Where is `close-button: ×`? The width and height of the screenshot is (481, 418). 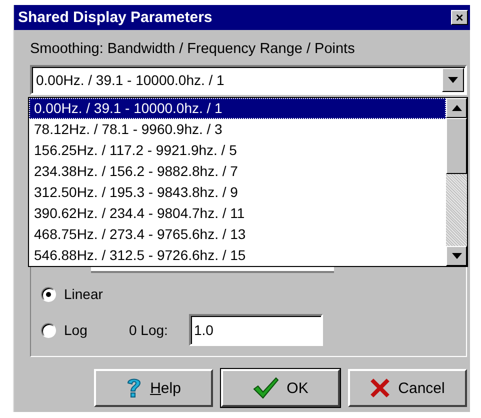 close-button: × is located at coordinates (459, 17).